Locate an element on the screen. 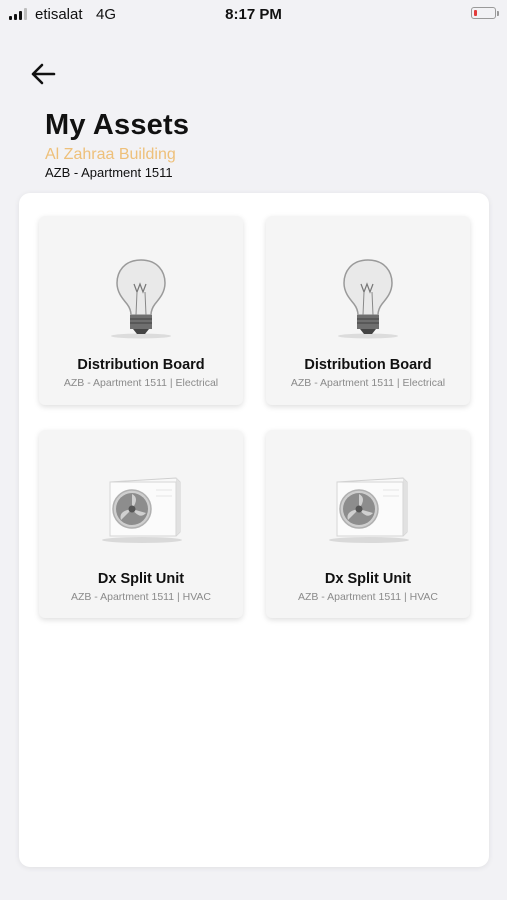  status-time: 8:17 PM is located at coordinates (253, 14).